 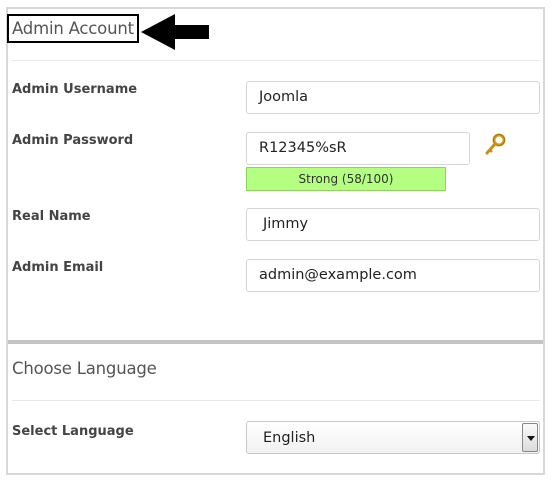 I want to click on admin-password-label: Admin Password, so click(x=73, y=140).